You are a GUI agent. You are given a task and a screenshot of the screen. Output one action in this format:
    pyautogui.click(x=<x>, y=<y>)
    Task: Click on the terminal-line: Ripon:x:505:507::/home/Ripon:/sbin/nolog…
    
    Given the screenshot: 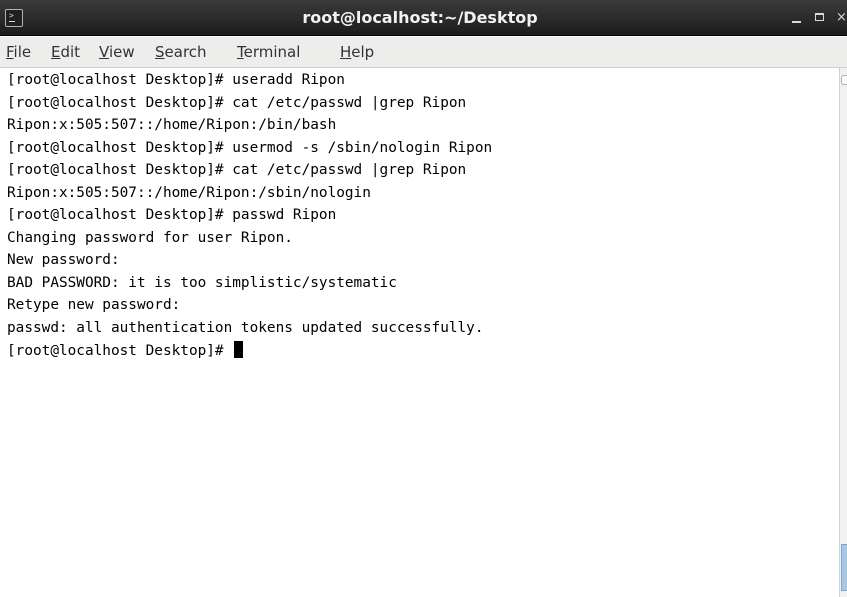 What is the action you would take?
    pyautogui.click(x=189, y=193)
    